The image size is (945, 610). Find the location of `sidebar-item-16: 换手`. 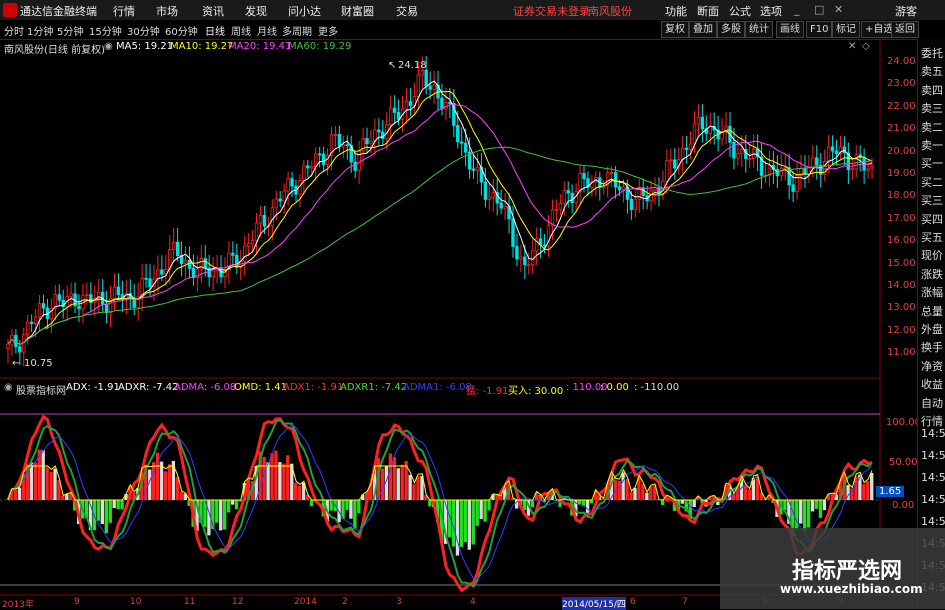

sidebar-item-16: 换手 is located at coordinates (932, 347).